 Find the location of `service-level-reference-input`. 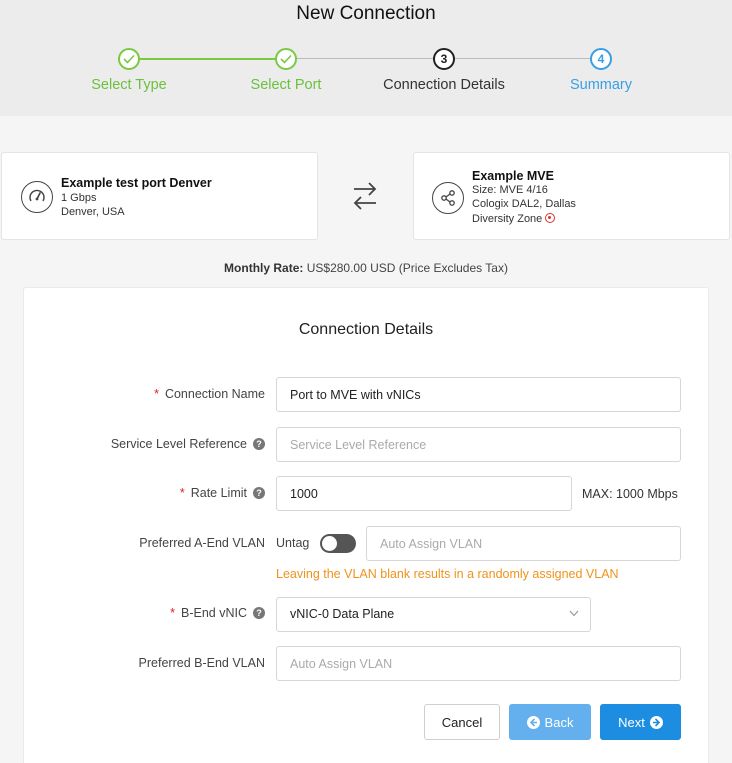

service-level-reference-input is located at coordinates (478, 444).